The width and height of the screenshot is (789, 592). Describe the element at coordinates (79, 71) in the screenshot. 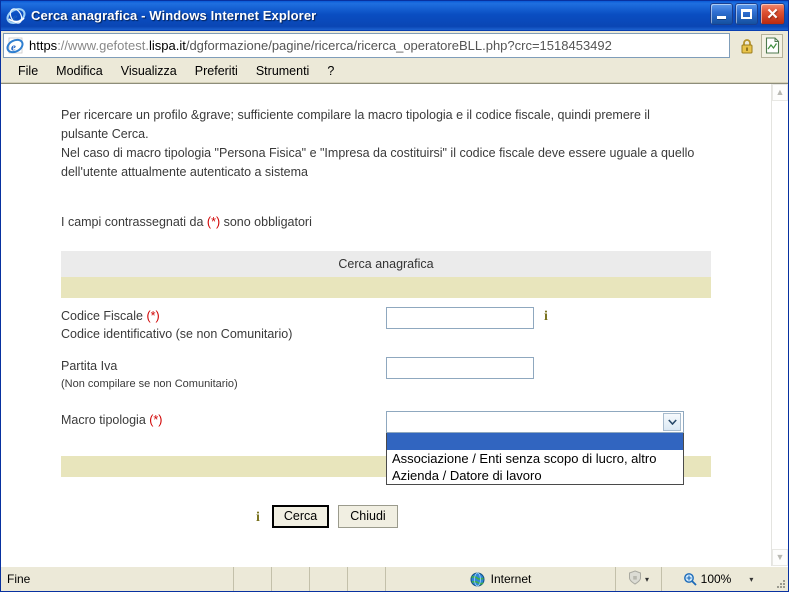

I see `menu-item-modifica: Modifica` at that location.